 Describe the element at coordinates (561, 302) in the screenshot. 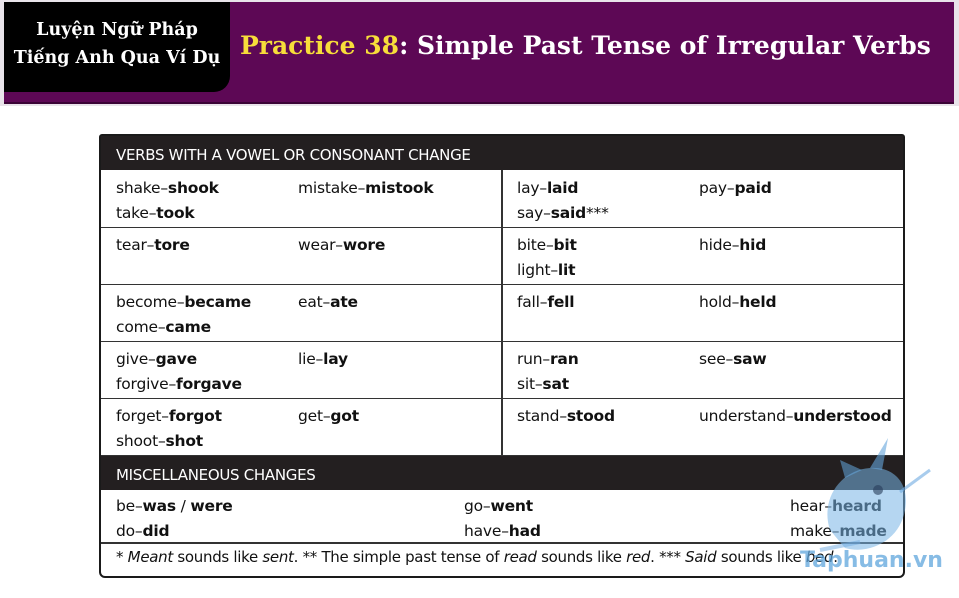

I see `past-form: fell` at that location.